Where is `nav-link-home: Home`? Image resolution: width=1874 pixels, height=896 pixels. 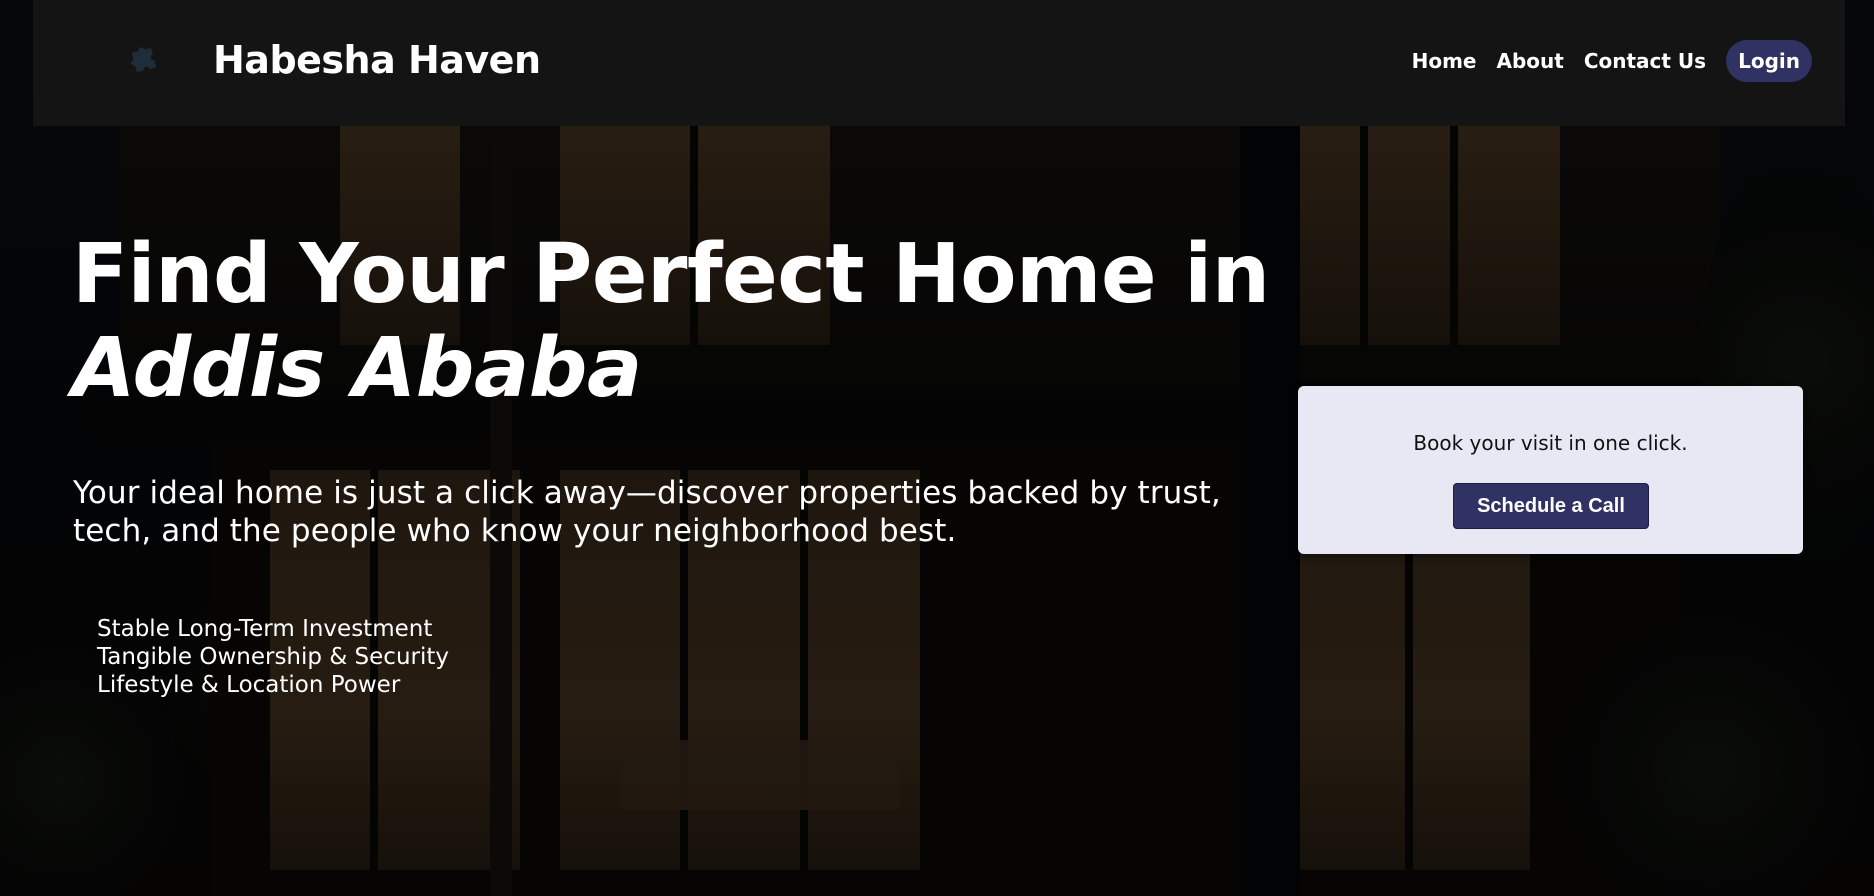 nav-link-home: Home is located at coordinates (1444, 61).